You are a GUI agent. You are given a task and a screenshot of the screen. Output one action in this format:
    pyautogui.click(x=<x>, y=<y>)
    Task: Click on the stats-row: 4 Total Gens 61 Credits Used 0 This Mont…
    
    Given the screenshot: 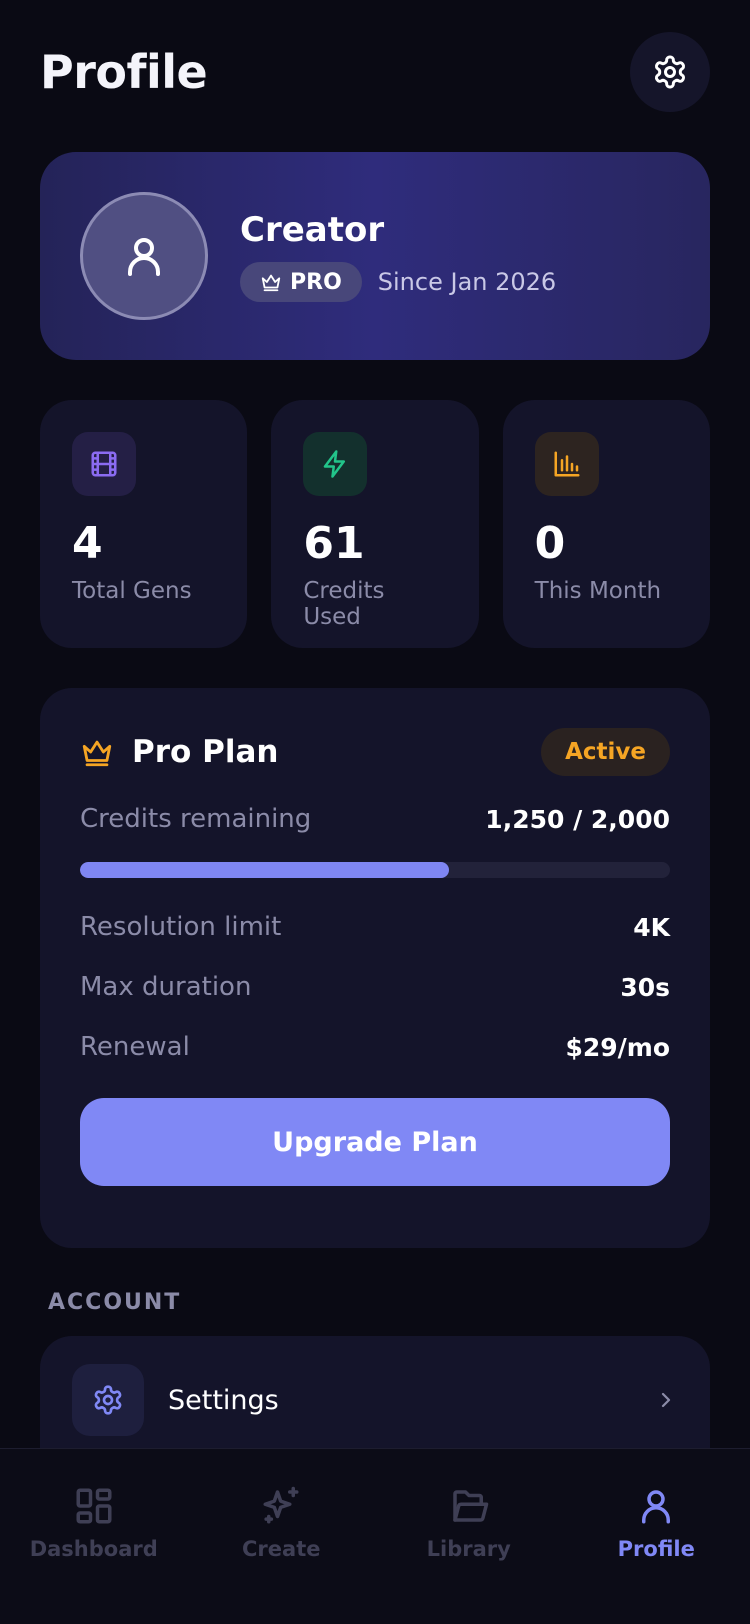 What is the action you would take?
    pyautogui.click(x=375, y=524)
    